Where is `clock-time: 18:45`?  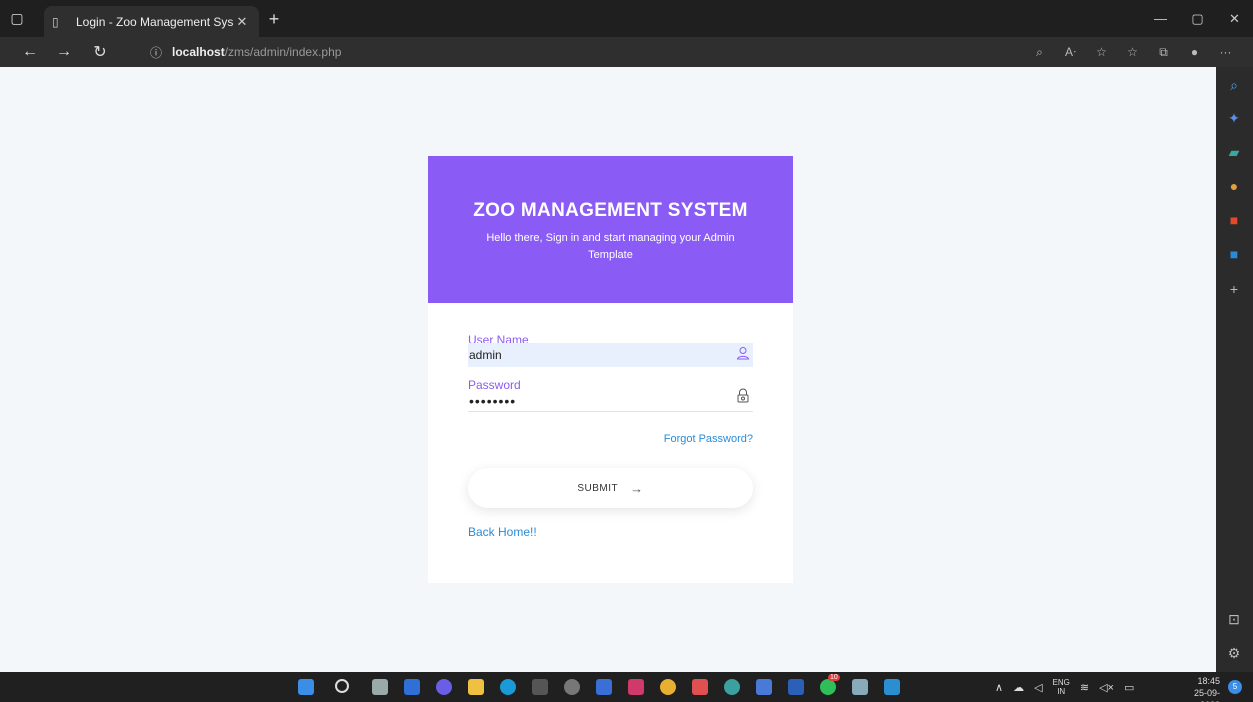 clock-time: 18:45 is located at coordinates (1208, 681).